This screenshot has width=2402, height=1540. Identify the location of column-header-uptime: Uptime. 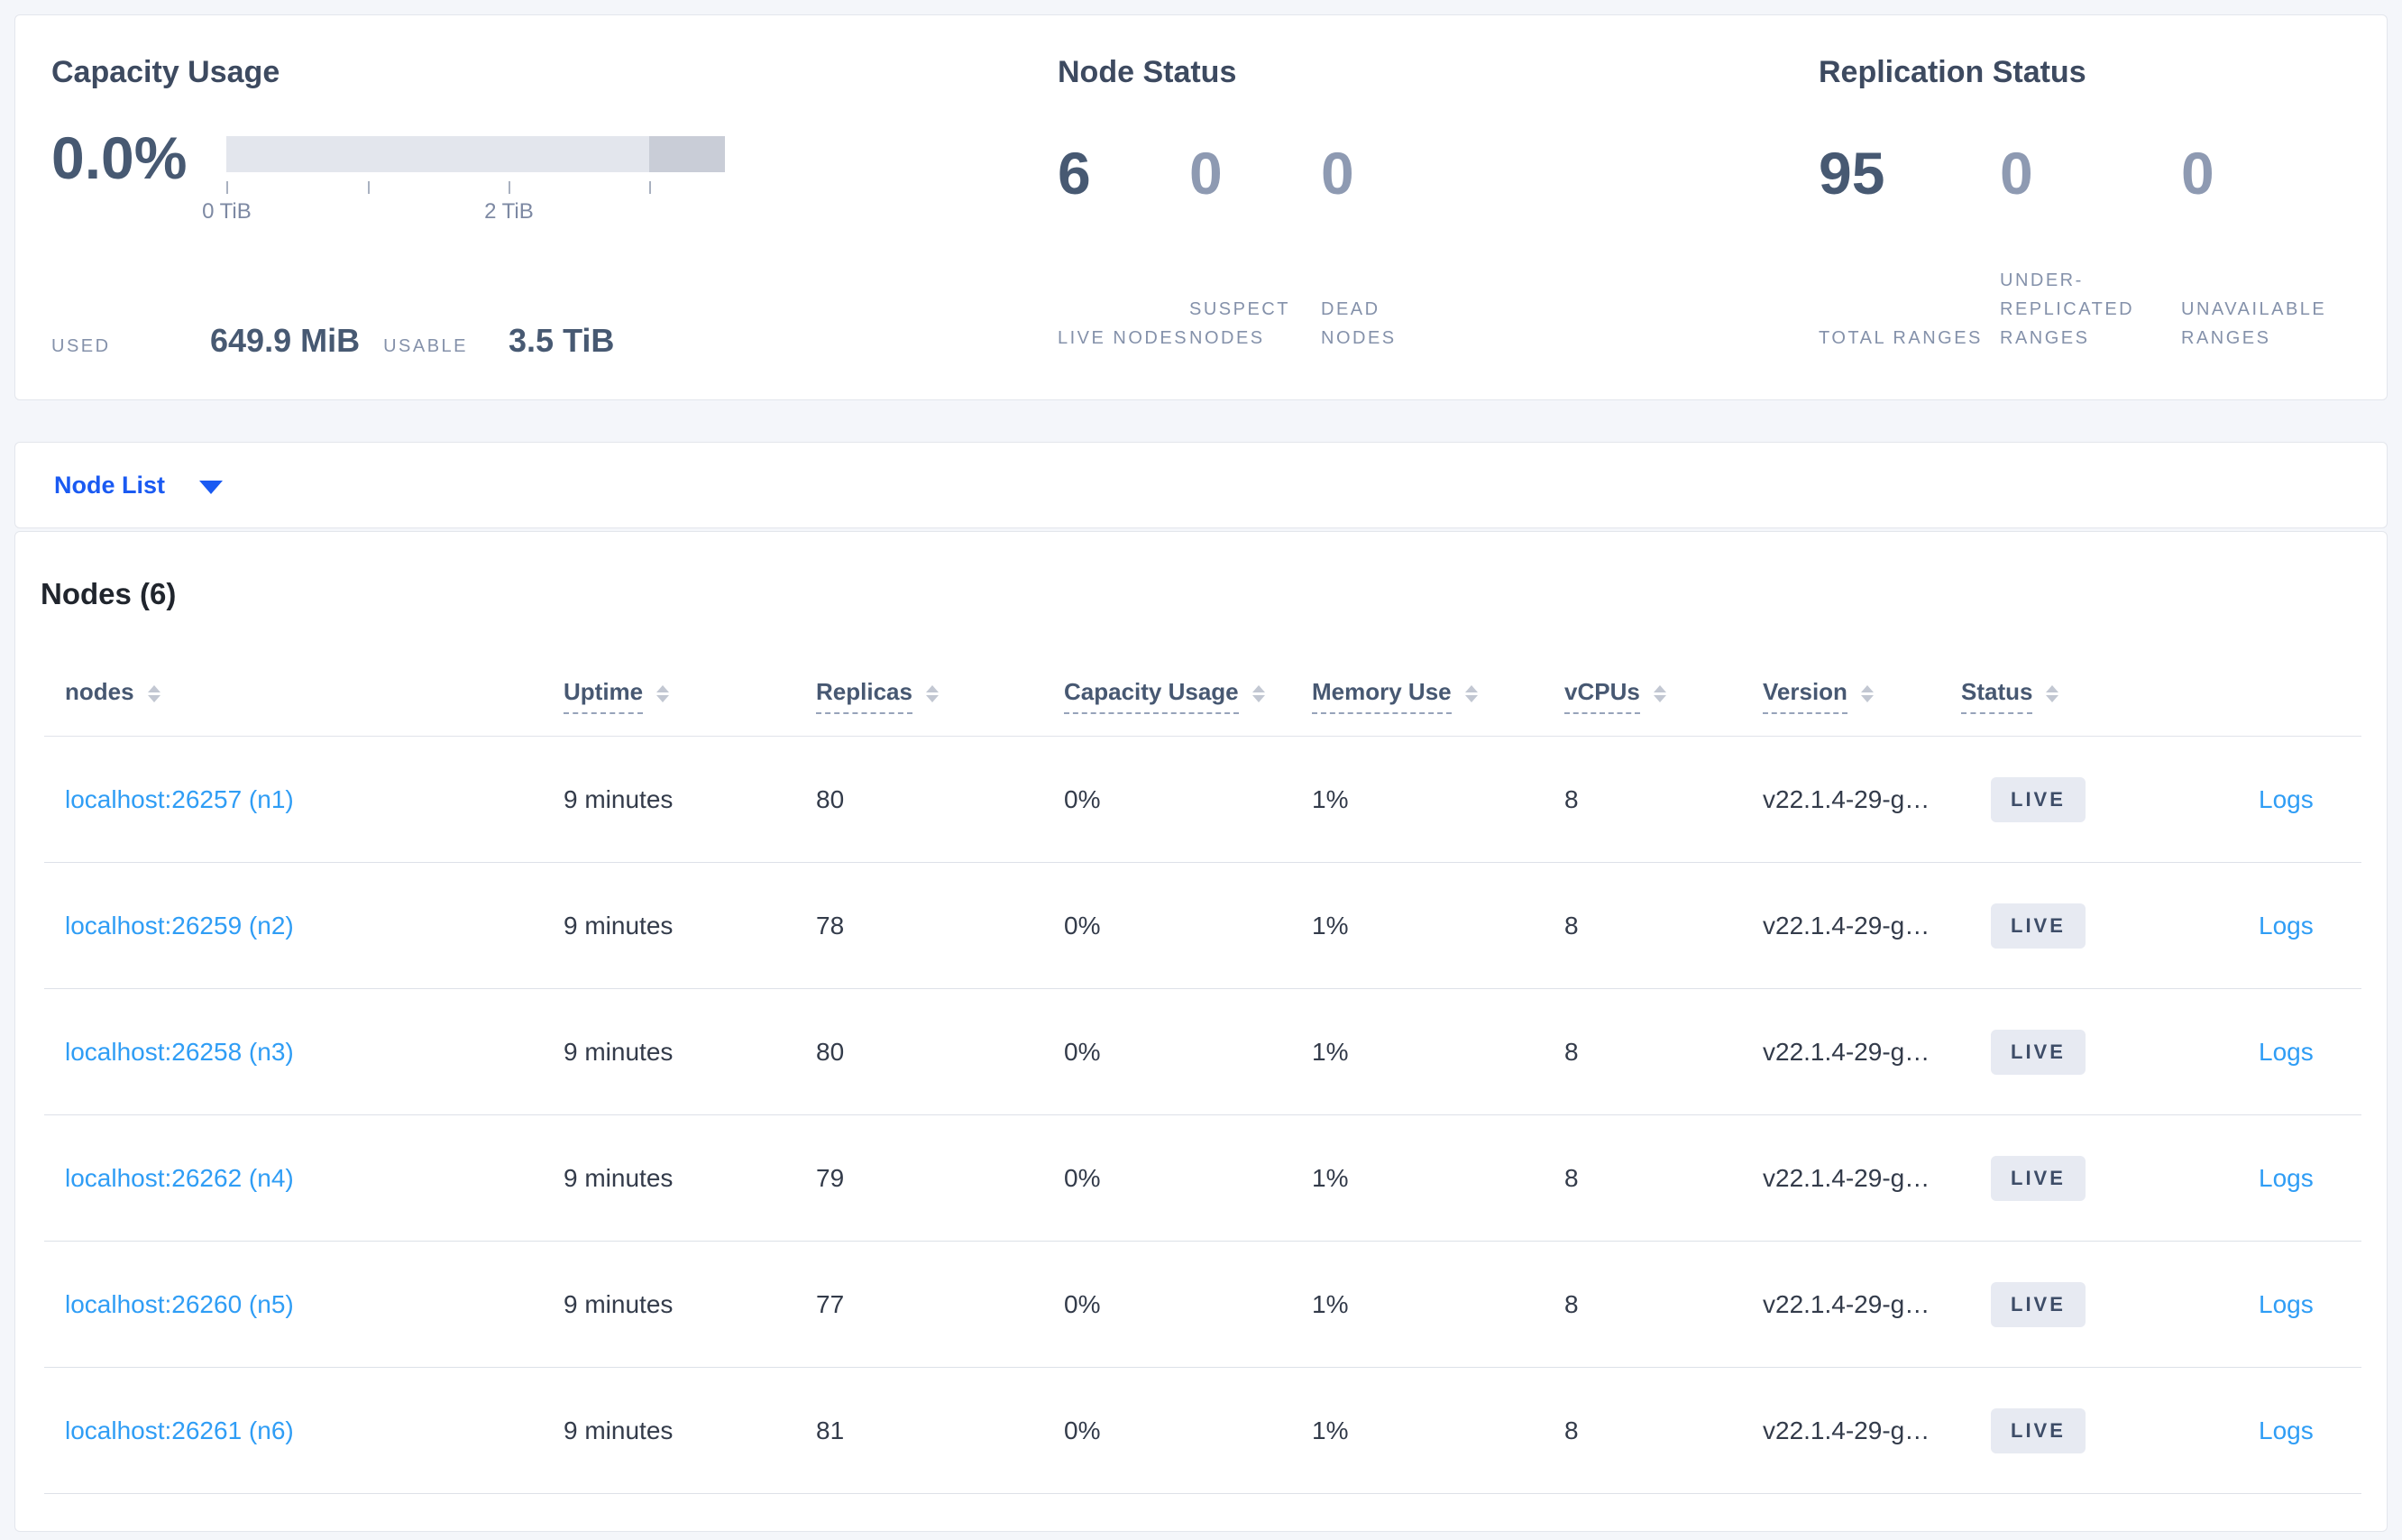
(690, 707).